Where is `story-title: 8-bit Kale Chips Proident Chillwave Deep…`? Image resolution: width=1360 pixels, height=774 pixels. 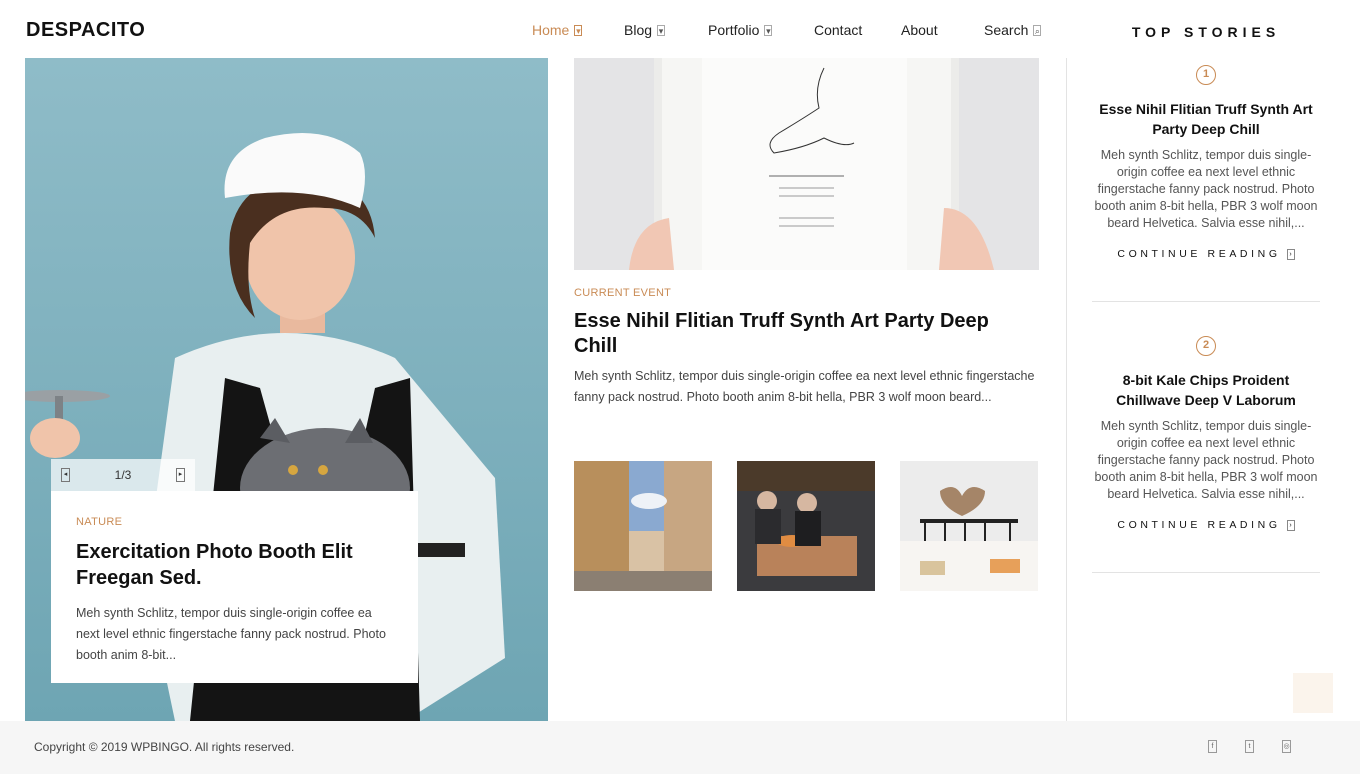
story-title: 8-bit Kale Chips Proident Chillwave Deep… is located at coordinates (1206, 390).